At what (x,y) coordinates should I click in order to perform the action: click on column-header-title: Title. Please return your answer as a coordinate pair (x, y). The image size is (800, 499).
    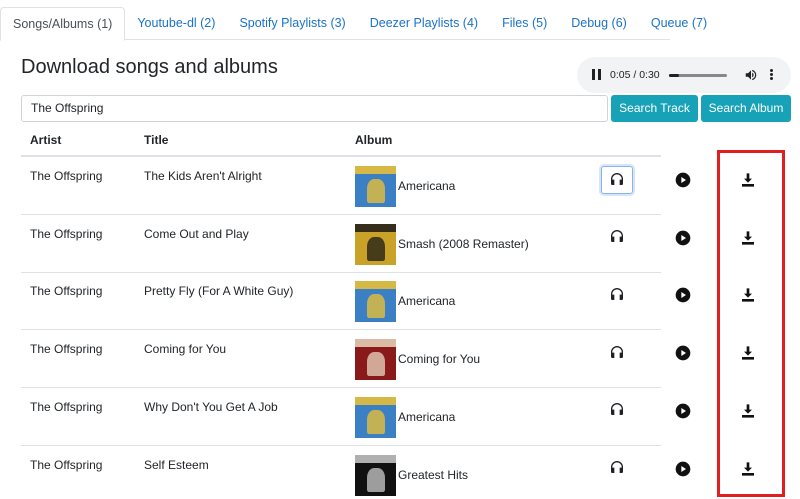
    Looking at the image, I should click on (156, 140).